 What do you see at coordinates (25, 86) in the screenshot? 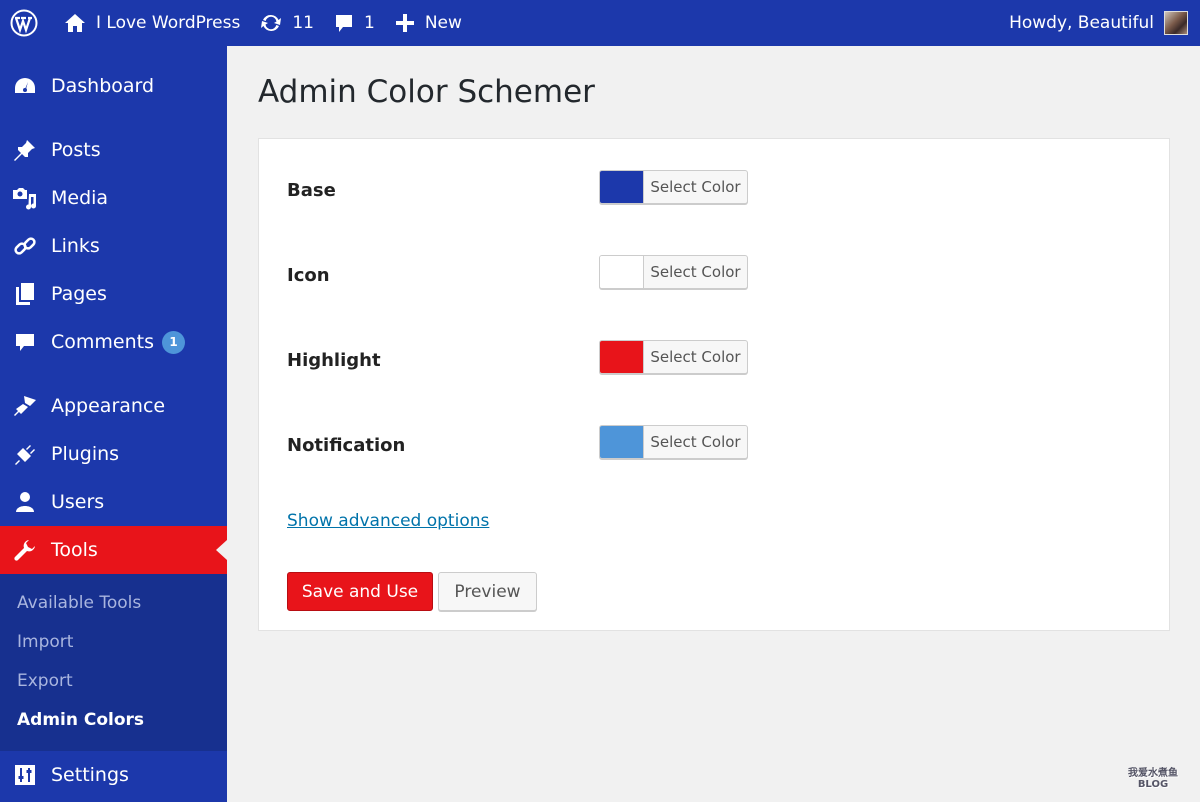
I see `dashboard-icon` at bounding box center [25, 86].